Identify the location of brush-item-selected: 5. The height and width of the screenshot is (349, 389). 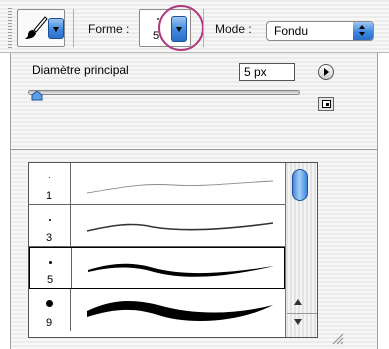
(157, 268).